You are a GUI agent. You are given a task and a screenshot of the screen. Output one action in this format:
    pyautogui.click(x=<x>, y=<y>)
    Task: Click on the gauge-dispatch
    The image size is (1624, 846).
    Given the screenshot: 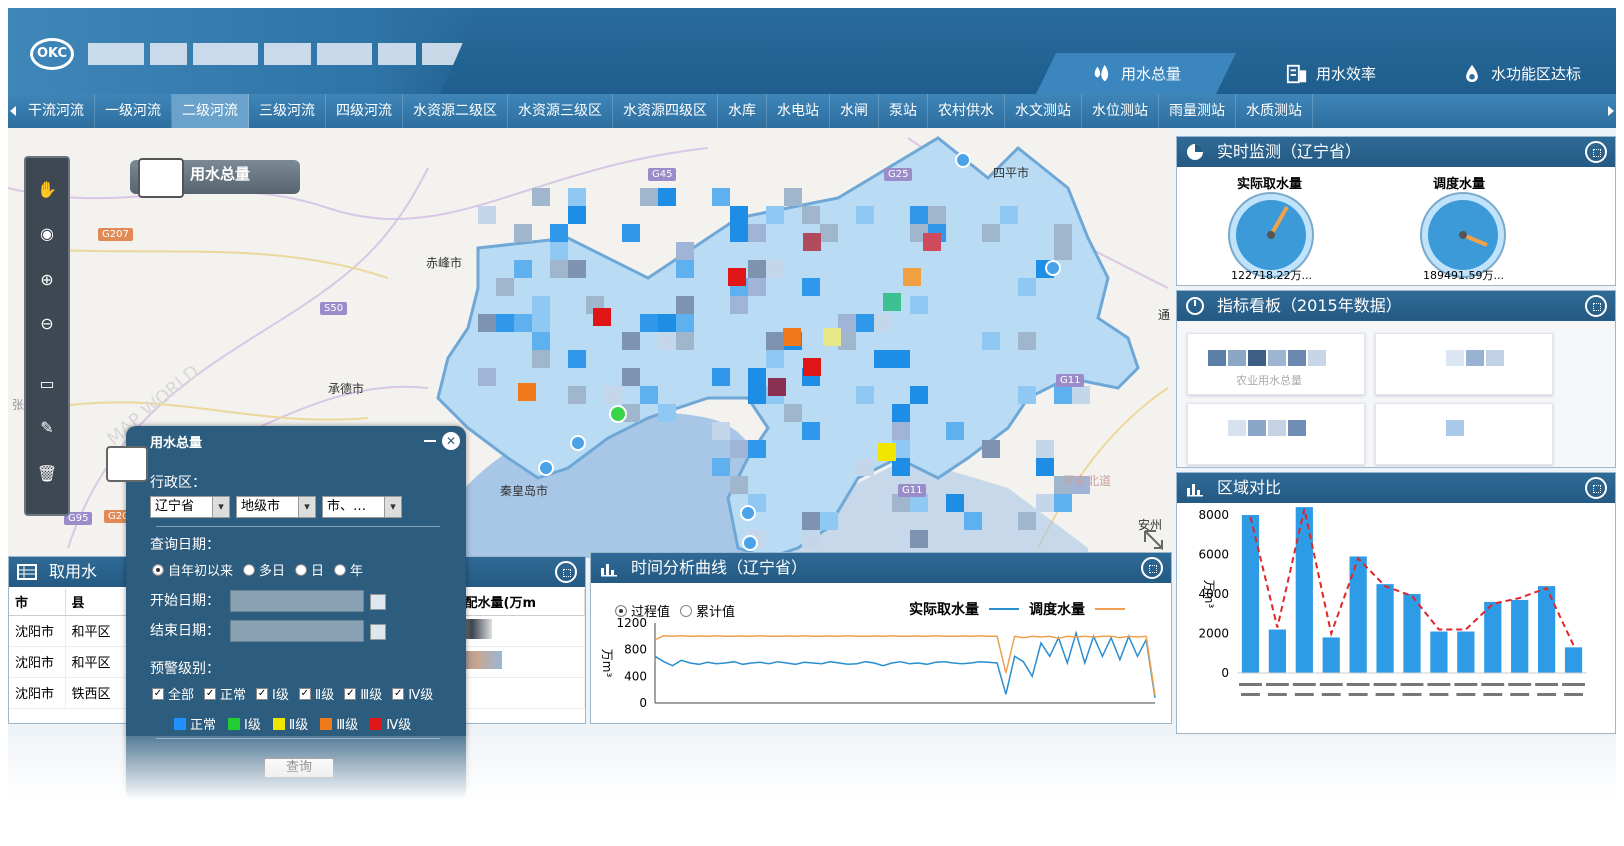 What is the action you would take?
    pyautogui.click(x=1463, y=235)
    